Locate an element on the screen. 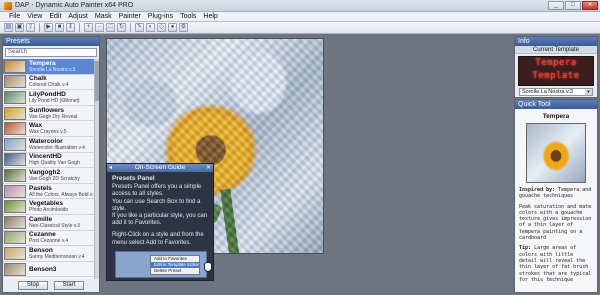  close-button: ✕ is located at coordinates (590, 5).